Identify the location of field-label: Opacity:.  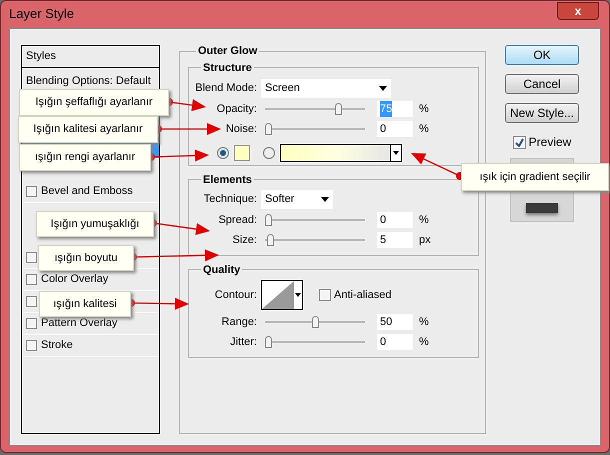
(236, 109).